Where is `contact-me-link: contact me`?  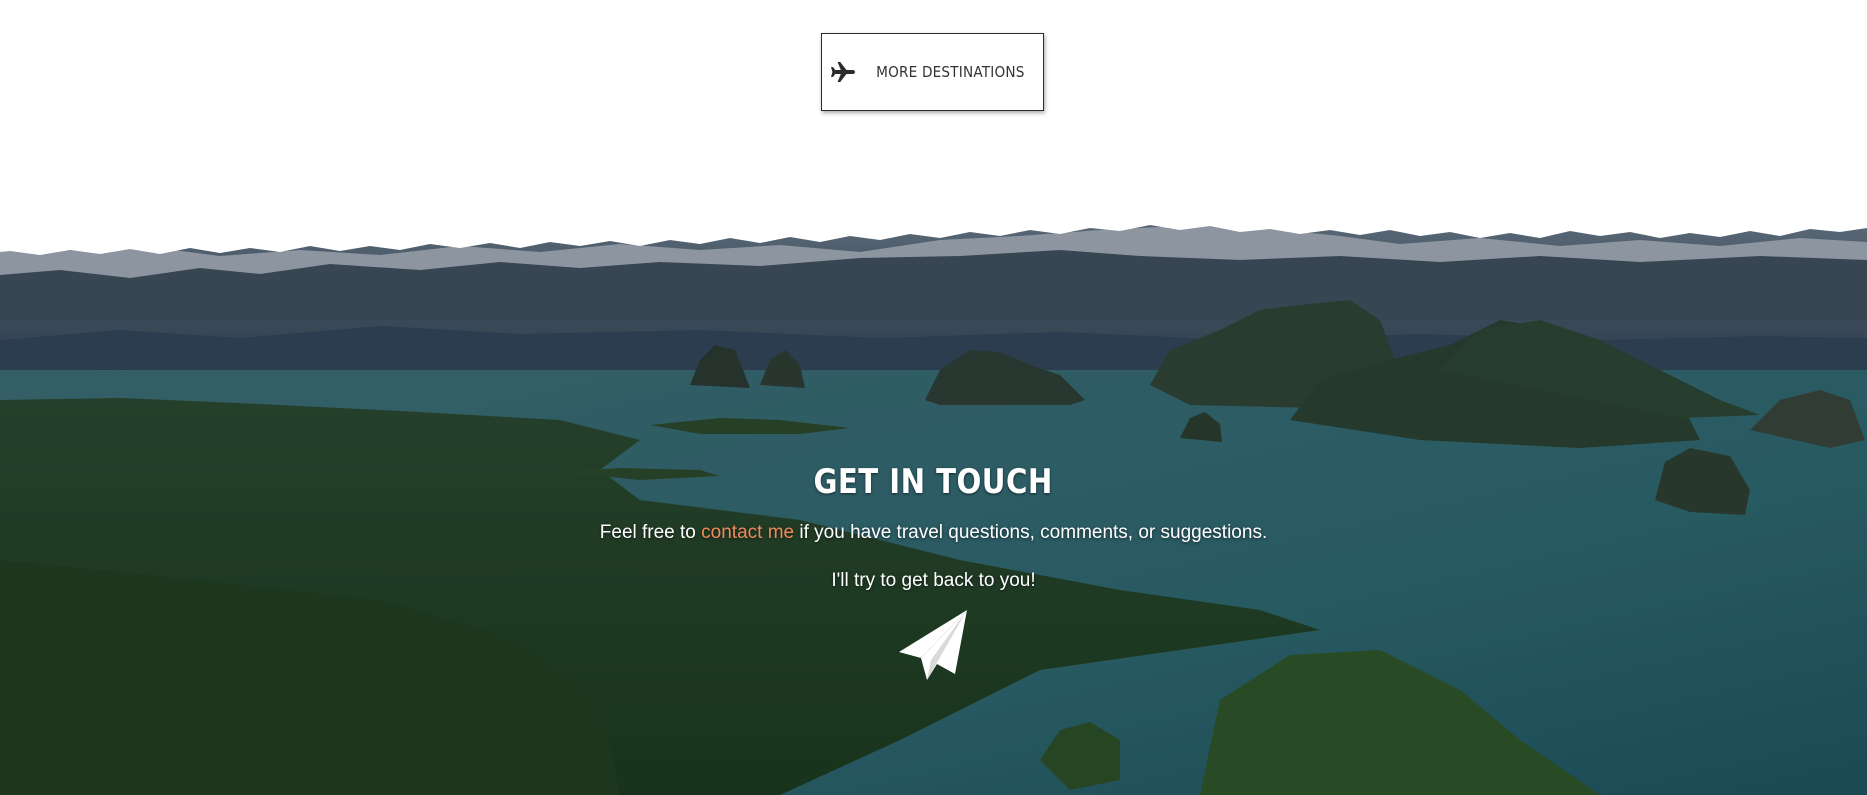 contact-me-link: contact me is located at coordinates (747, 532).